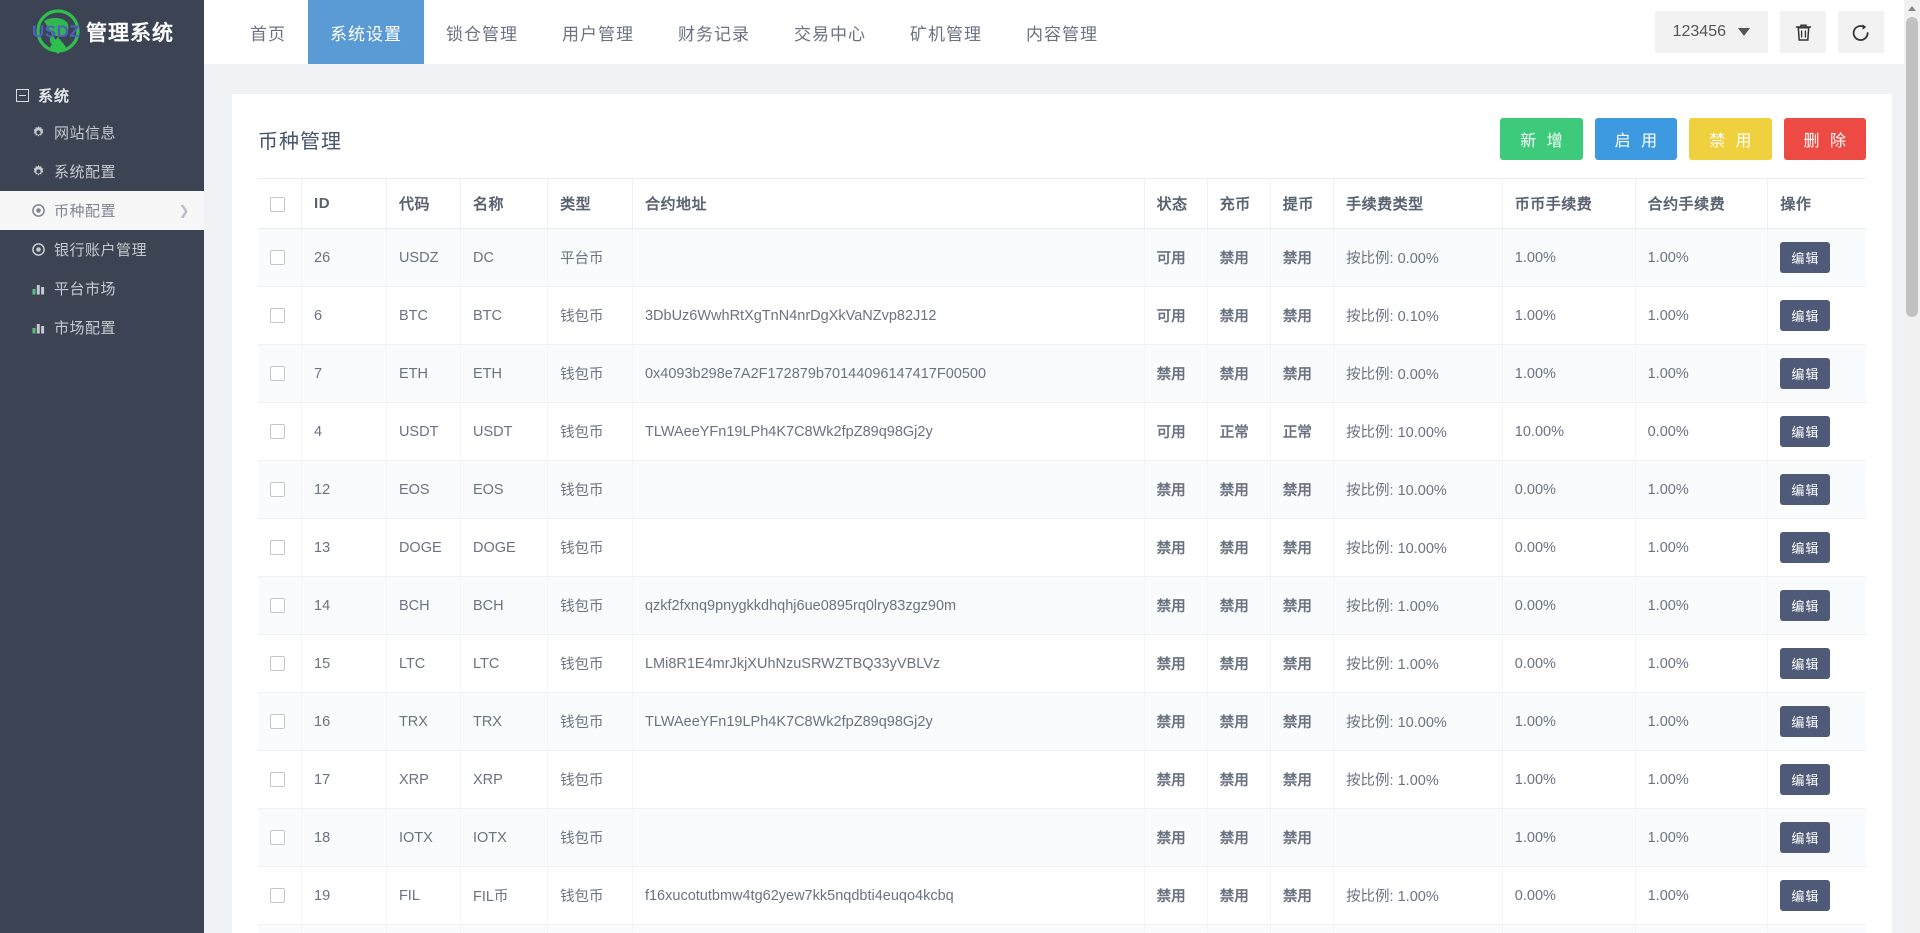 This screenshot has width=1920, height=933. Describe the element at coordinates (590, 203) in the screenshot. I see `column-header-type: 类型` at that location.